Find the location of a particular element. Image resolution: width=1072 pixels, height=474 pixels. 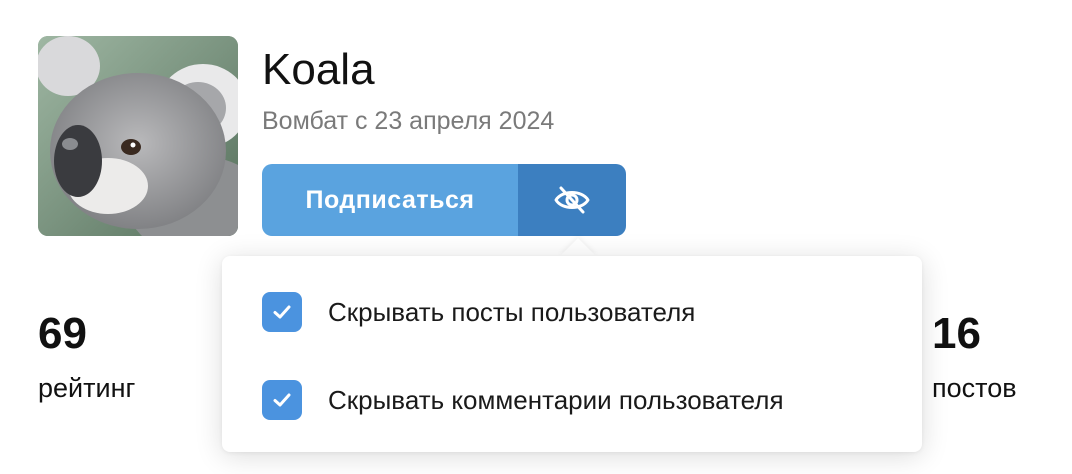

profile-actions: Подписаться is located at coordinates (444, 200).